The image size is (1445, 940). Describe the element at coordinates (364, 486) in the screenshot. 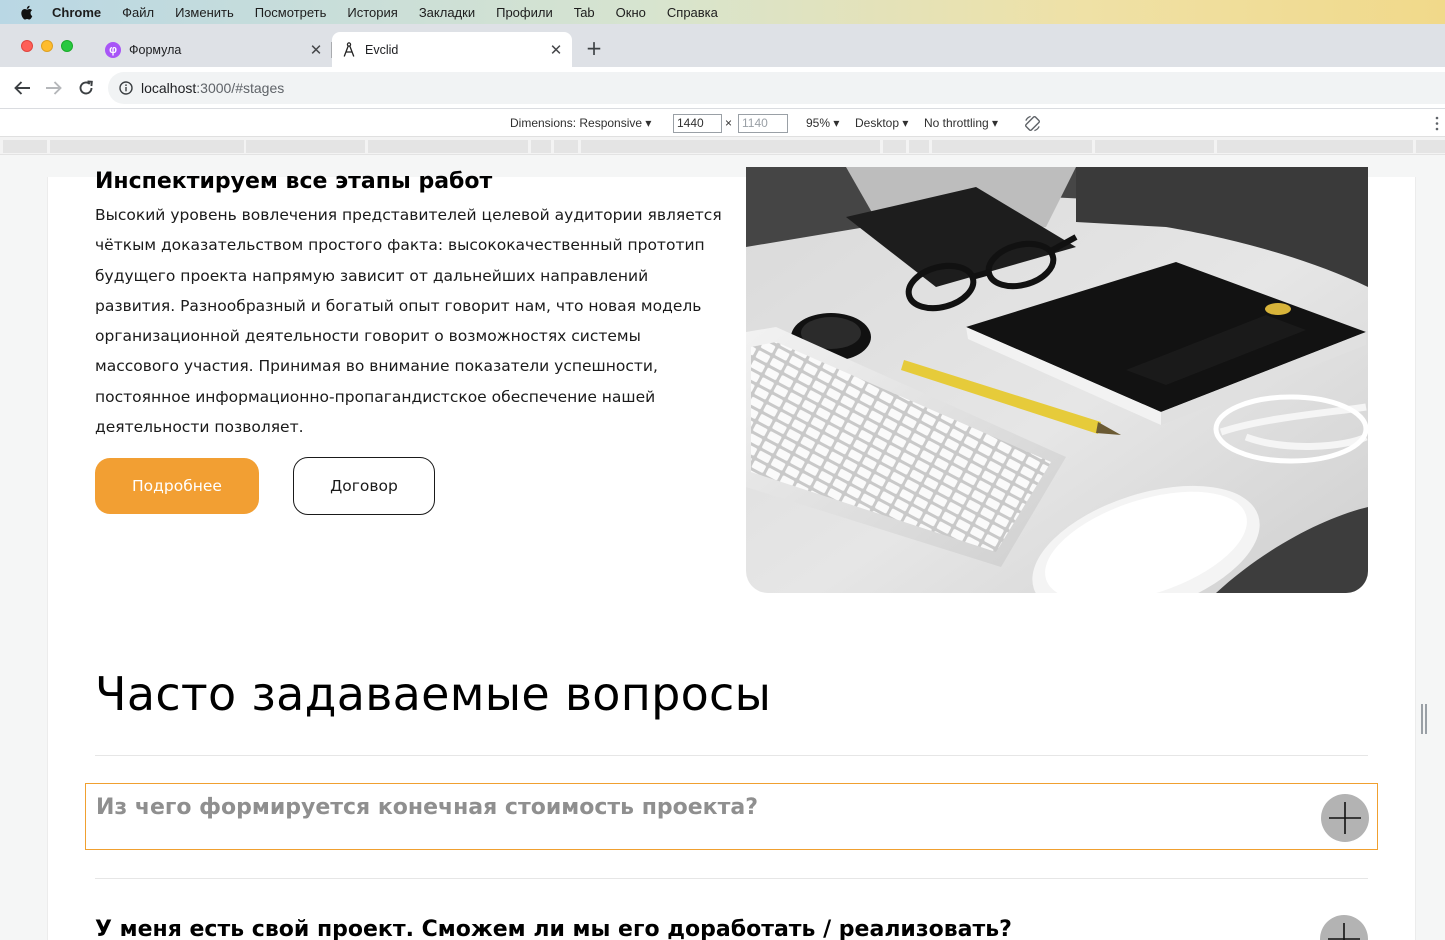

I see `contract-button: Договор` at that location.